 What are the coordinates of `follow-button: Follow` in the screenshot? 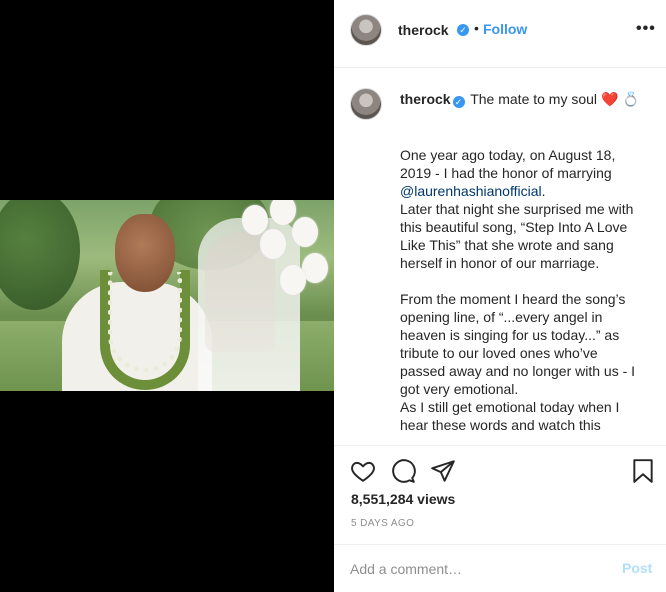 It's located at (505, 29).